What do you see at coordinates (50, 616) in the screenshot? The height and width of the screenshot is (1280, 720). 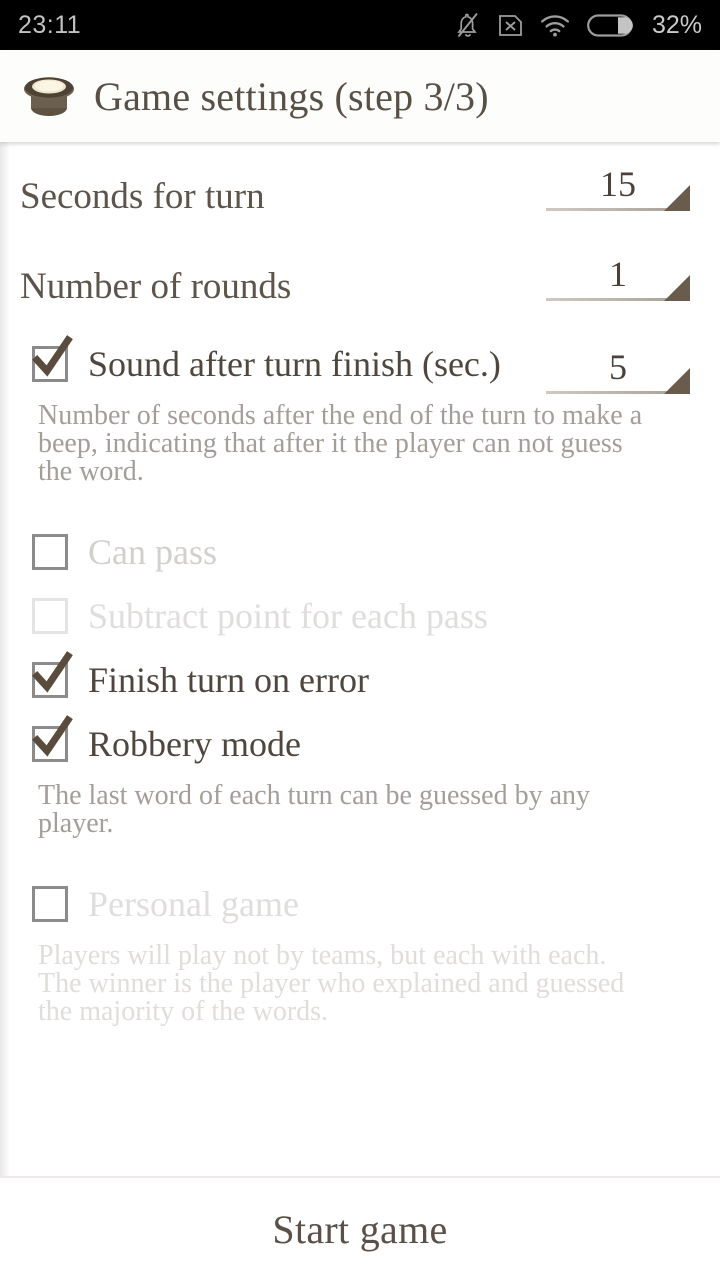 I see `subtract-point-checkbox` at bounding box center [50, 616].